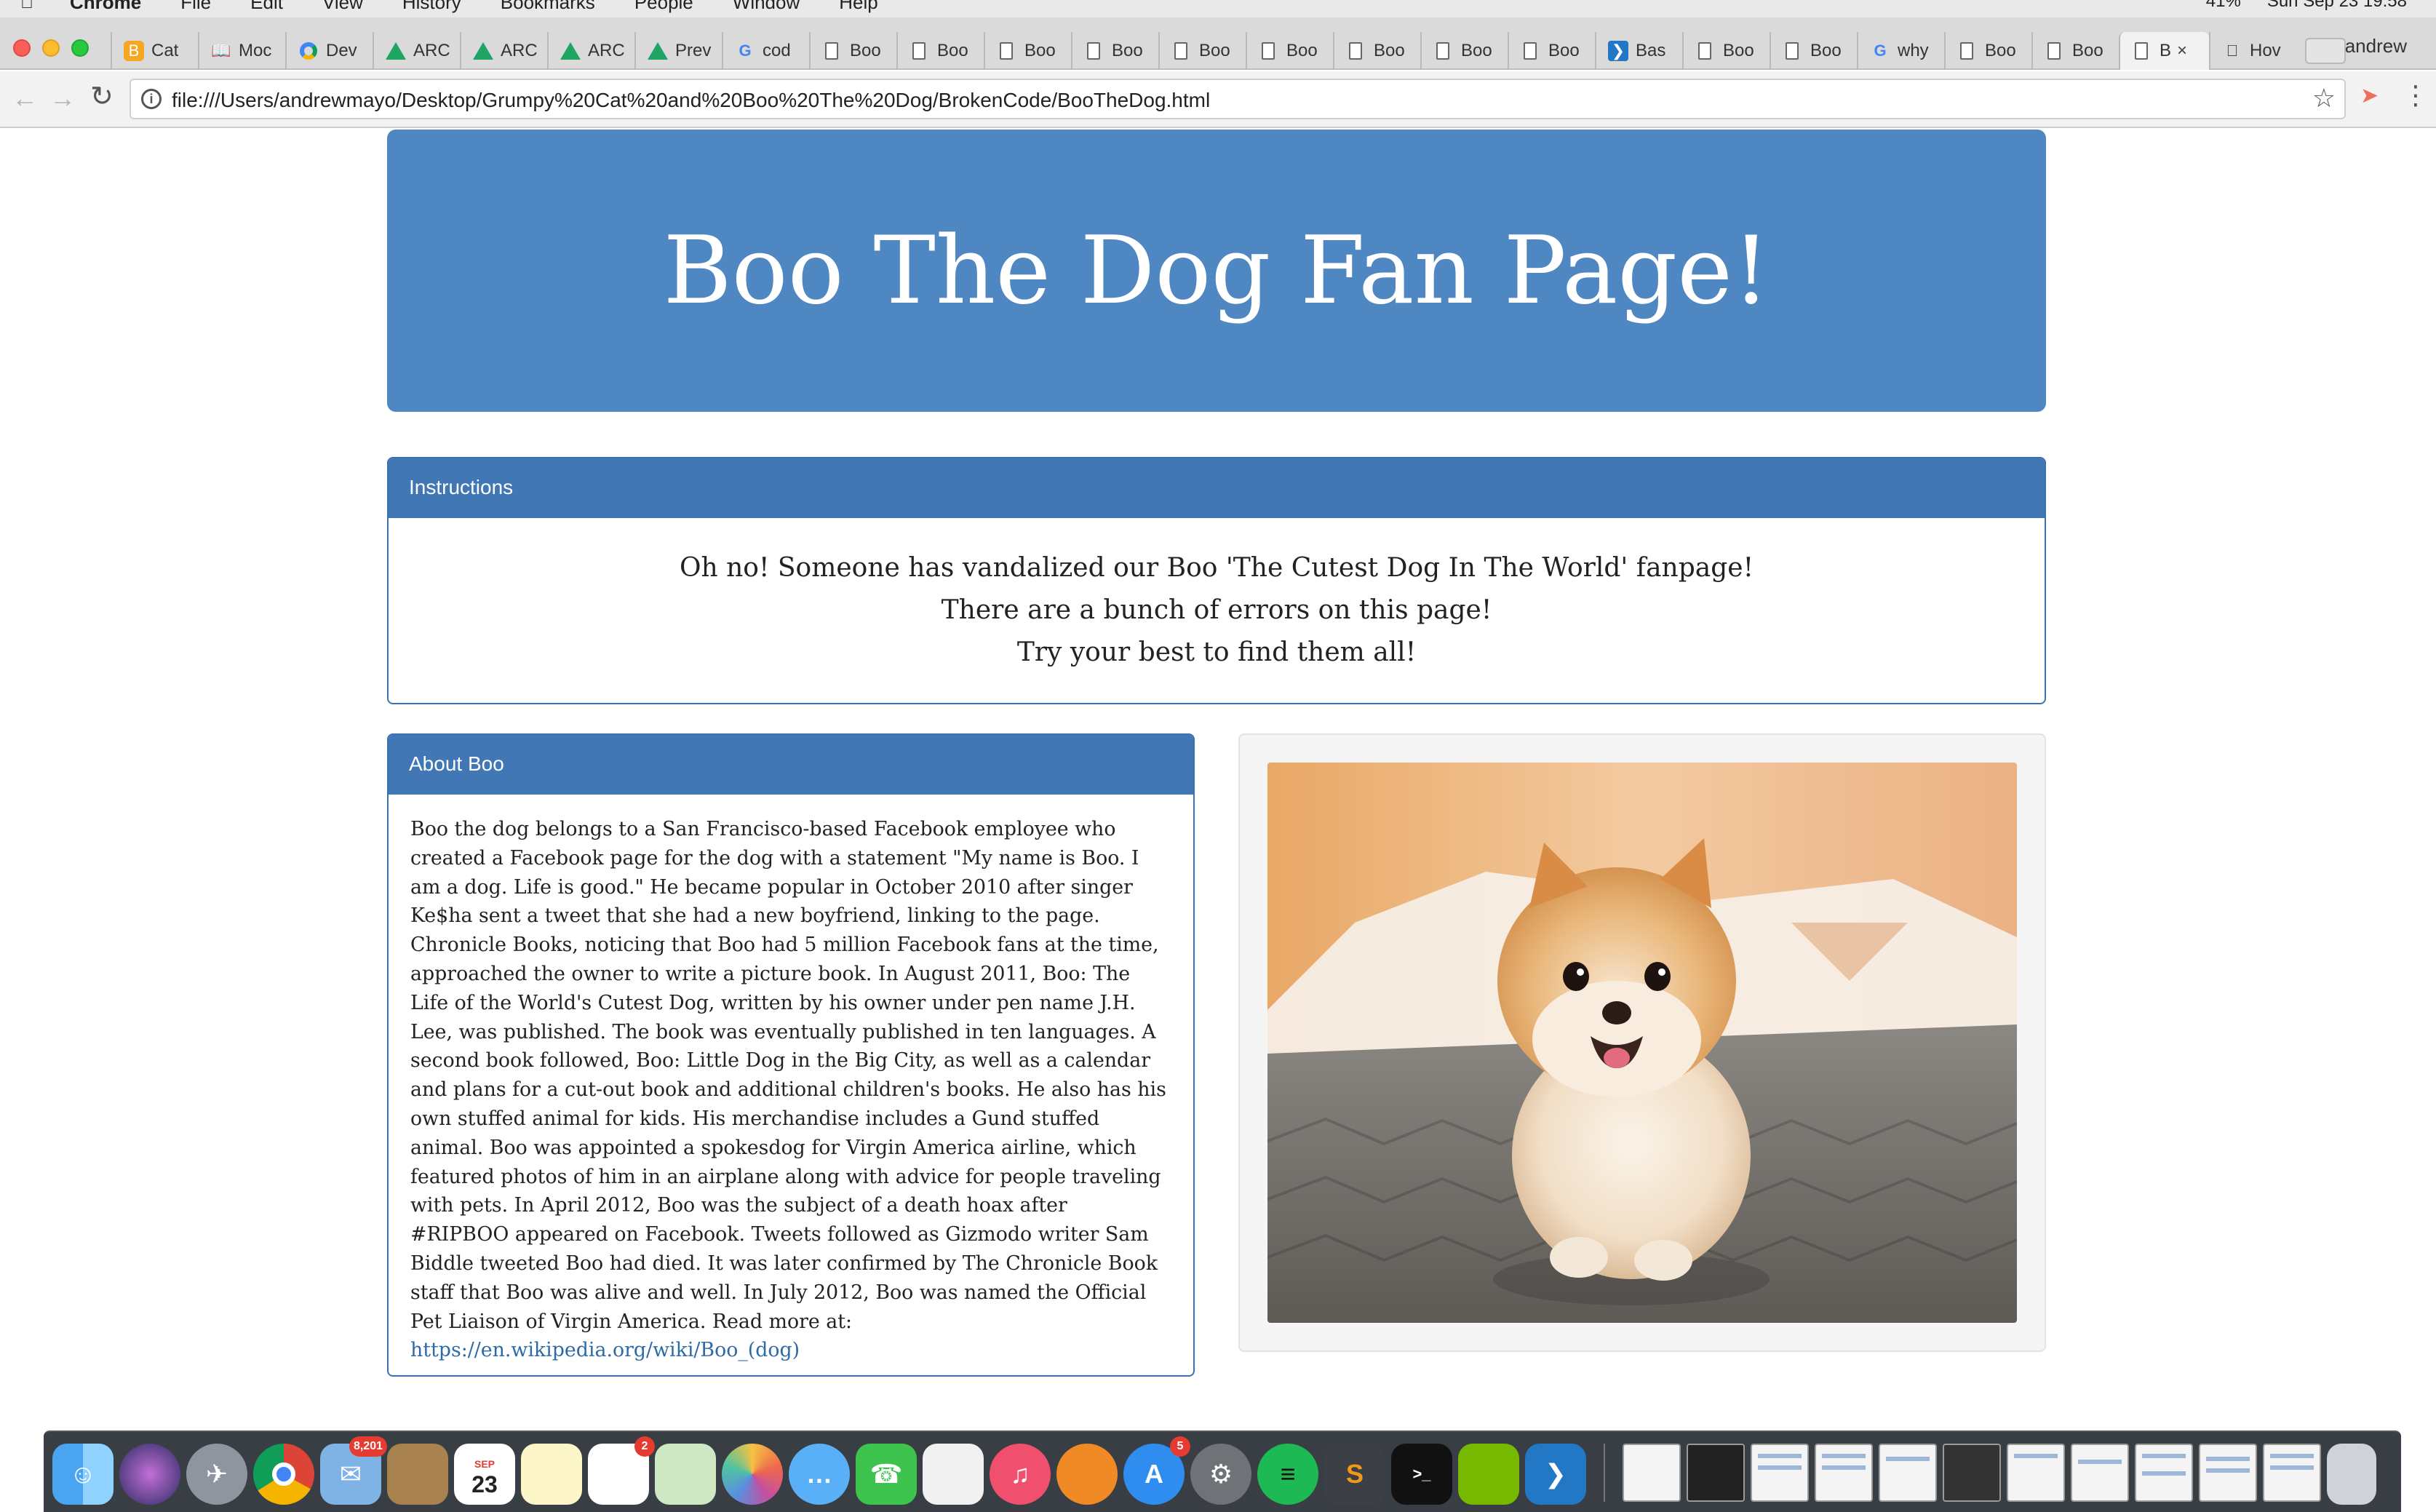 Image resolution: width=2436 pixels, height=1512 pixels. I want to click on tab-label: Hov, so click(2265, 50).